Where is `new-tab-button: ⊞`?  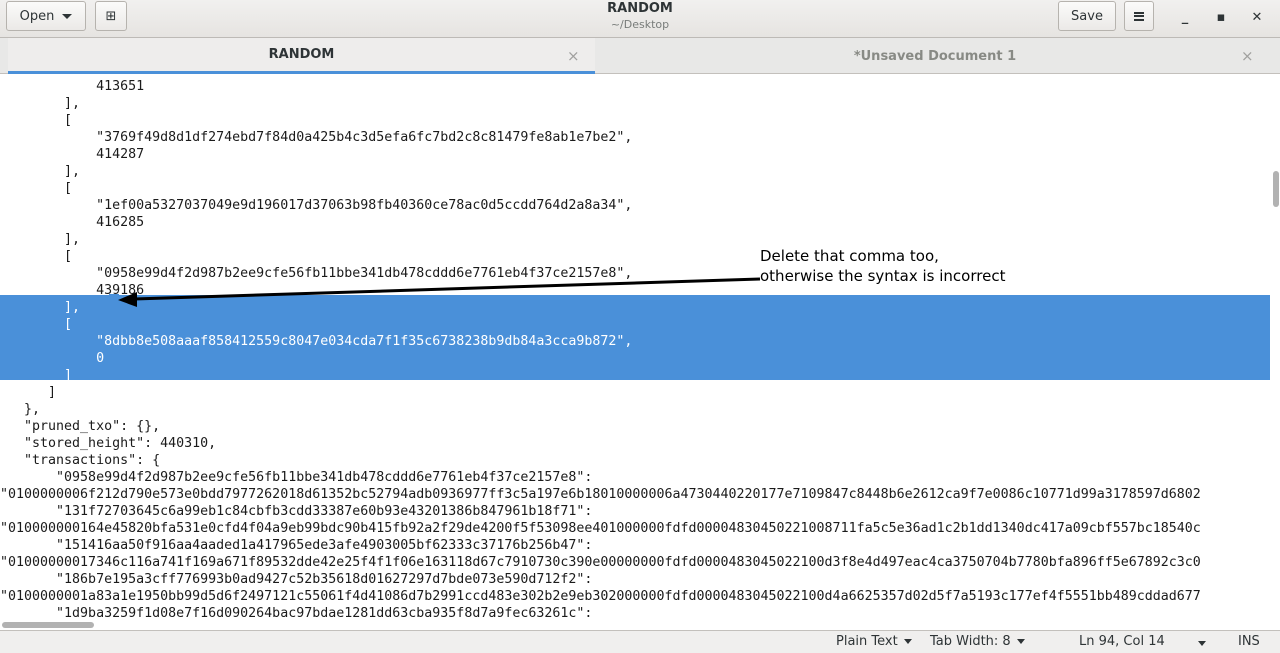 new-tab-button: ⊞ is located at coordinates (111, 16).